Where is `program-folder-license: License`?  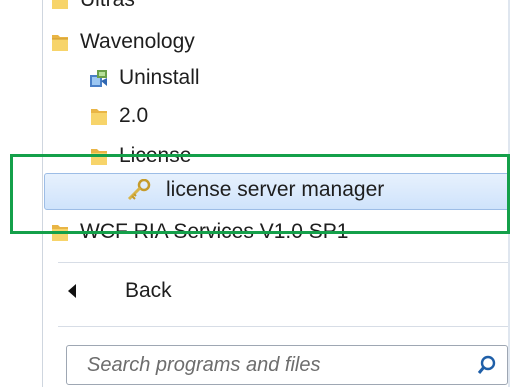 program-folder-license: License is located at coordinates (140, 156).